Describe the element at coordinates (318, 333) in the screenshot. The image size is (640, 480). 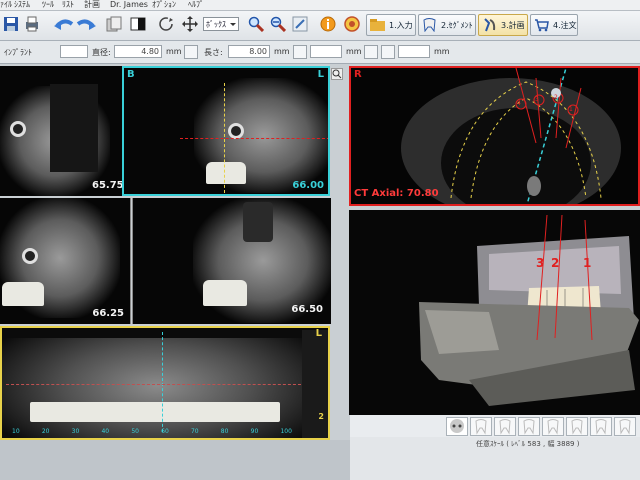
I see `panoramic-label-left-side: L` at that location.